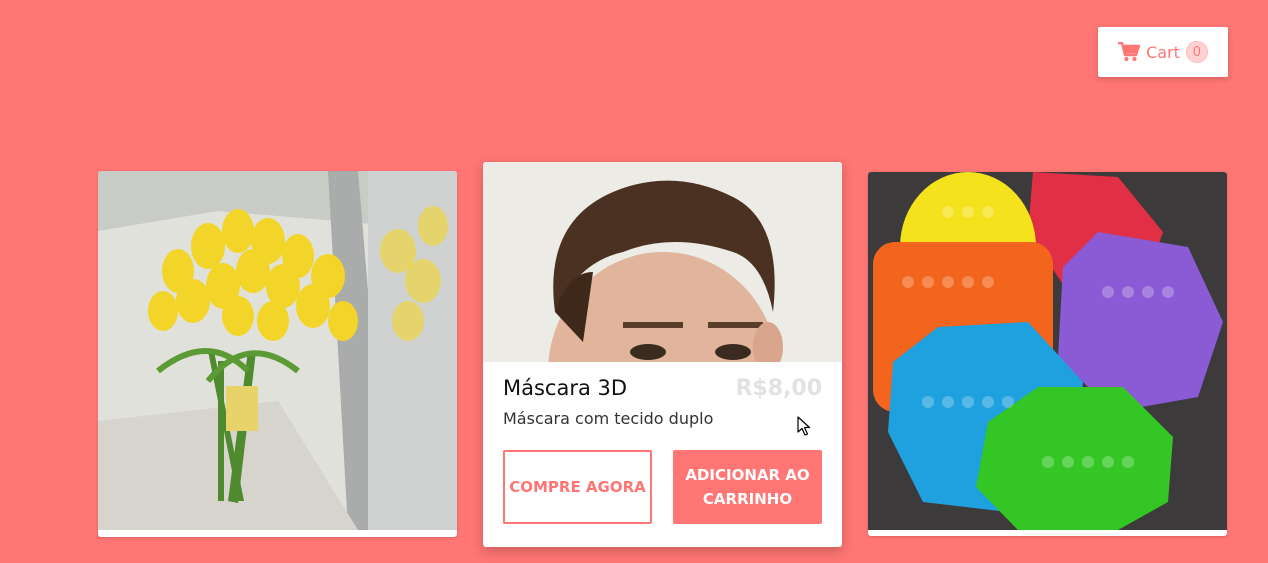 This screenshot has width=1268, height=563. I want to click on mouse-cursor-icon, so click(804, 426).